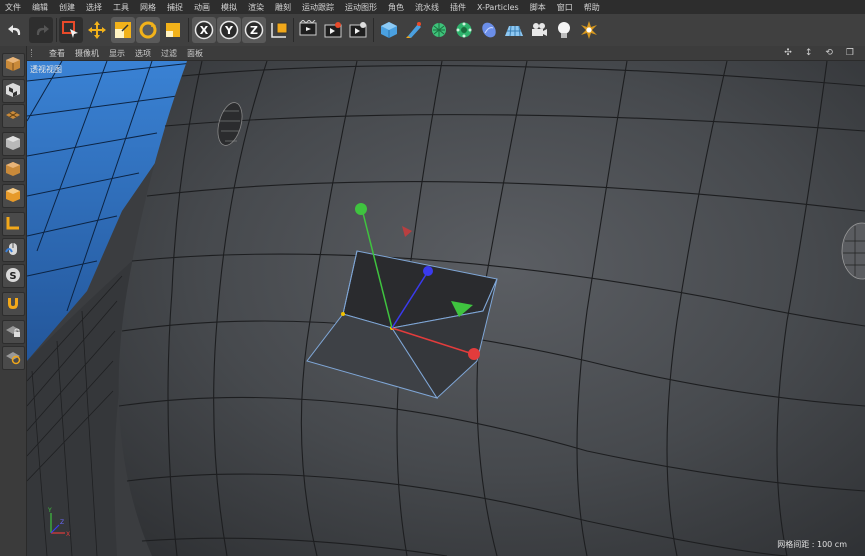 The image size is (865, 556). Describe the element at coordinates (229, 7) in the screenshot. I see `menu-item-8: 模拟` at that location.